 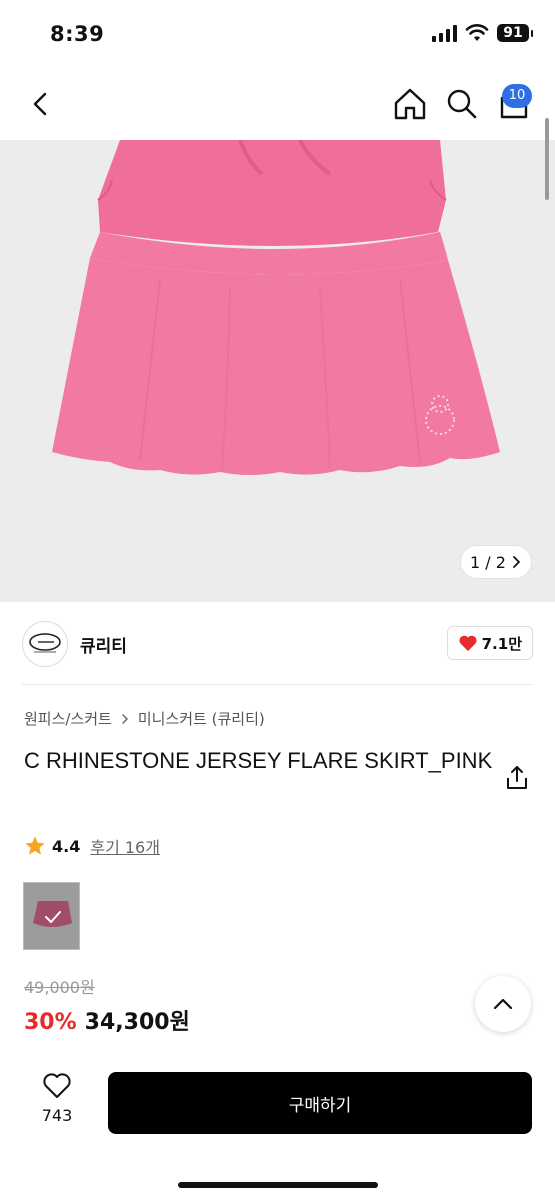 What do you see at coordinates (42, 104) in the screenshot?
I see `back-icon` at bounding box center [42, 104].